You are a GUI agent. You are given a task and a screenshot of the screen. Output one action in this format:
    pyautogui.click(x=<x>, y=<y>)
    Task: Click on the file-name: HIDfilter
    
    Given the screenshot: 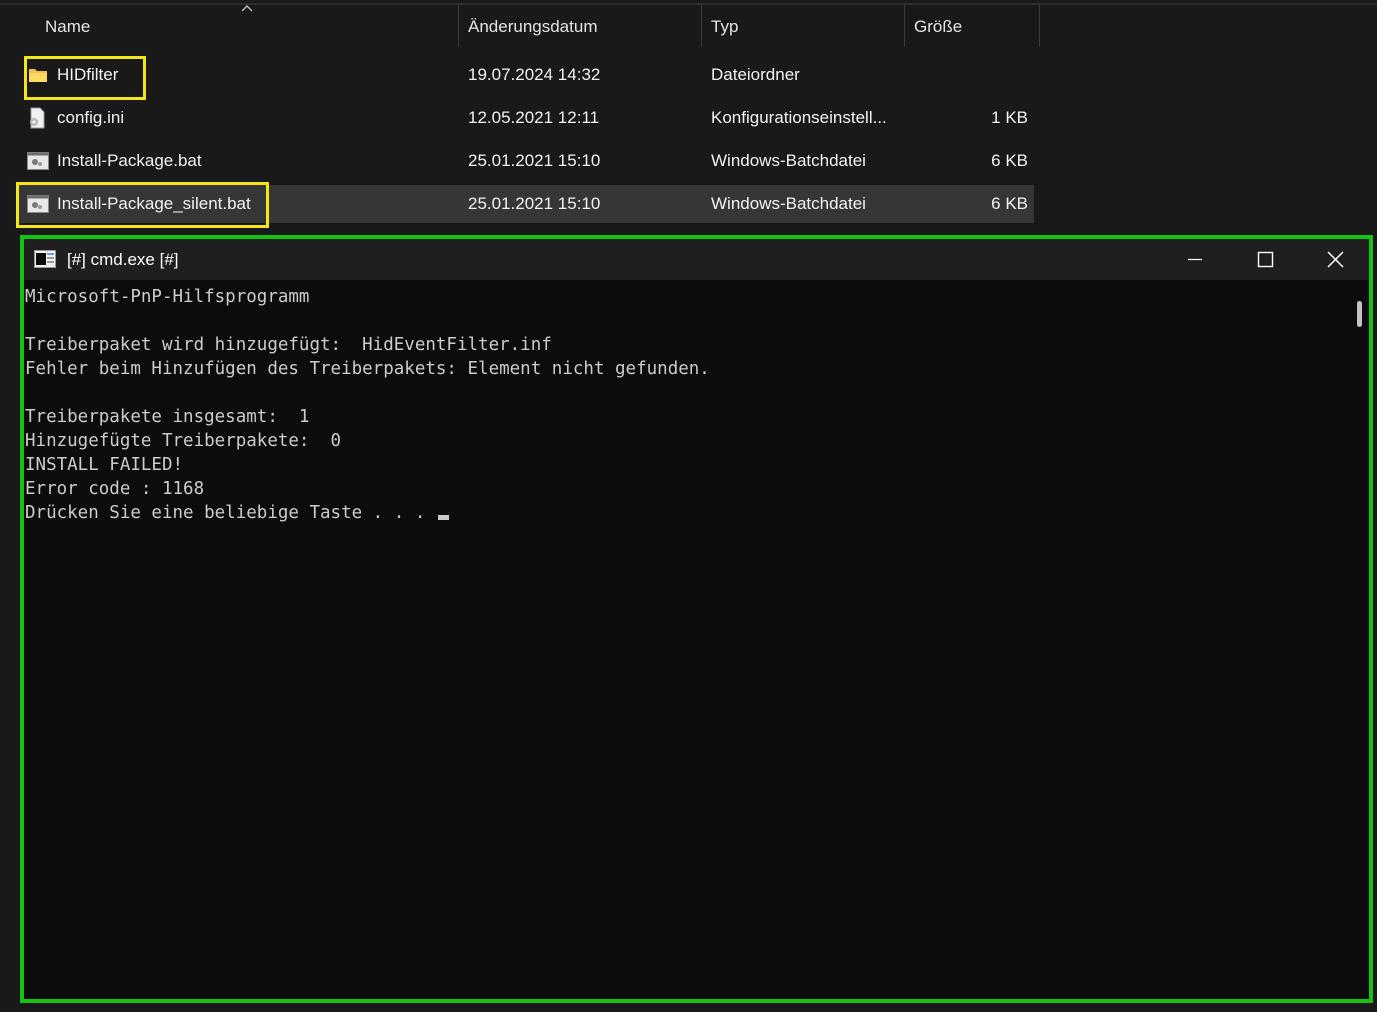 What is the action you would take?
    pyautogui.click(x=87, y=75)
    